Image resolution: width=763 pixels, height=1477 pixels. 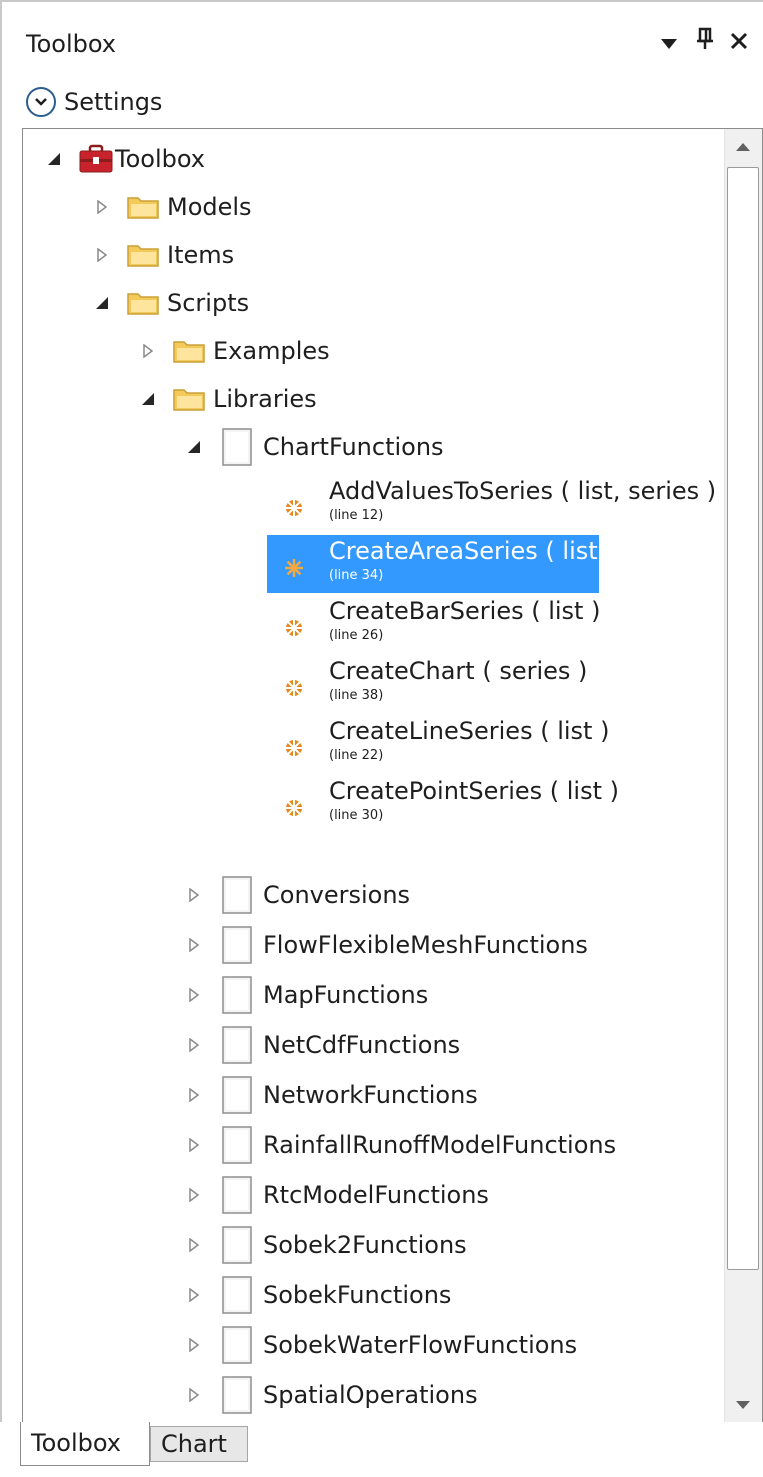 I want to click on tree-item-scripts: Scripts, so click(x=172, y=303).